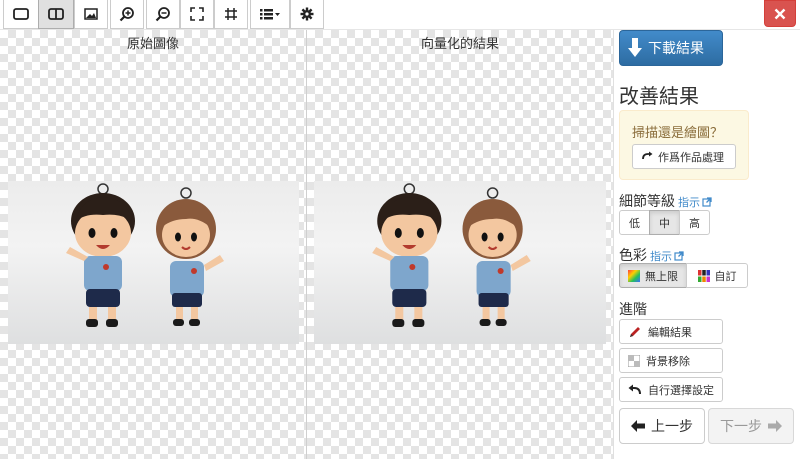 Image resolution: width=800 pixels, height=459 pixels. I want to click on actual-size-icon, so click(231, 14).